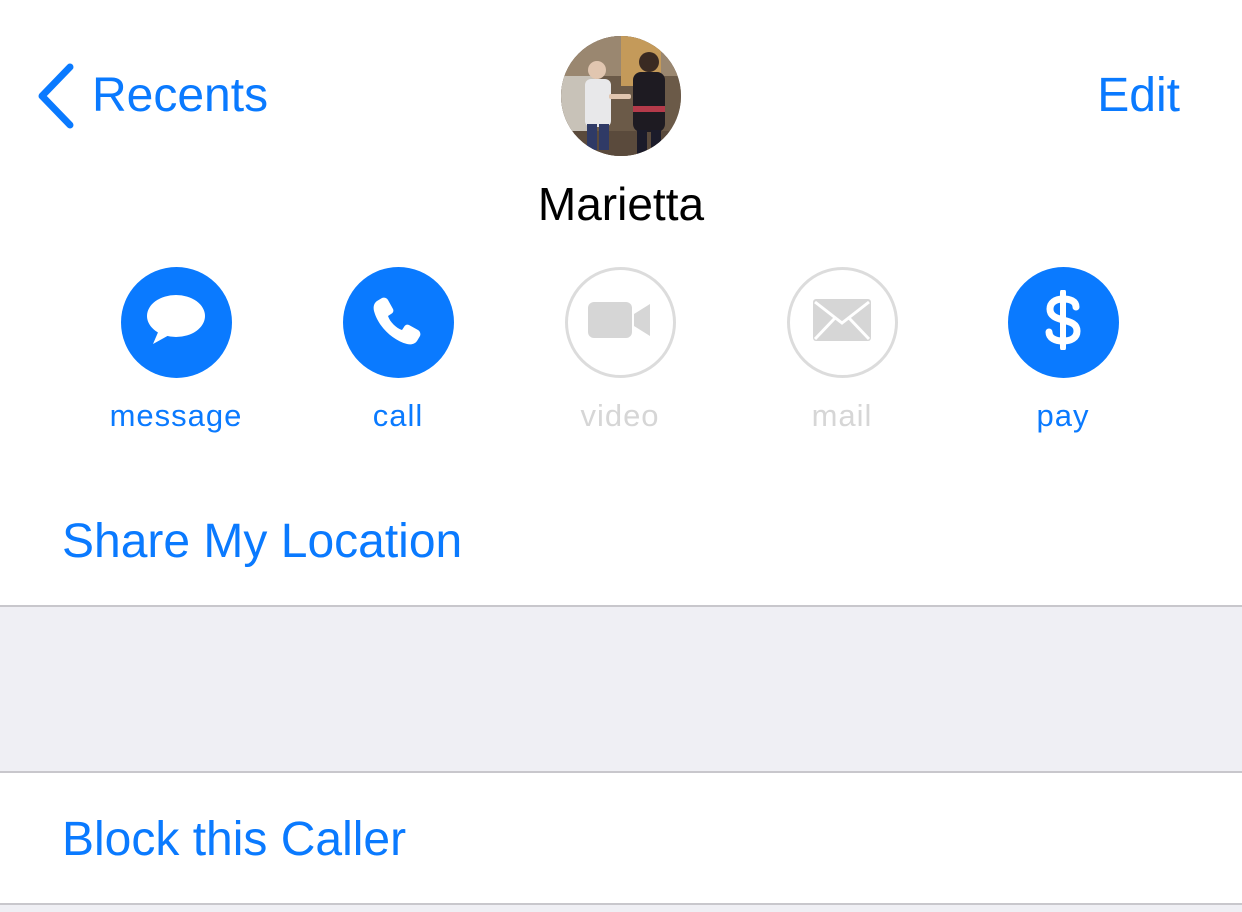 Image resolution: width=1242 pixels, height=912 pixels. Describe the element at coordinates (1063, 415) in the screenshot. I see `pay-label: pay` at that location.